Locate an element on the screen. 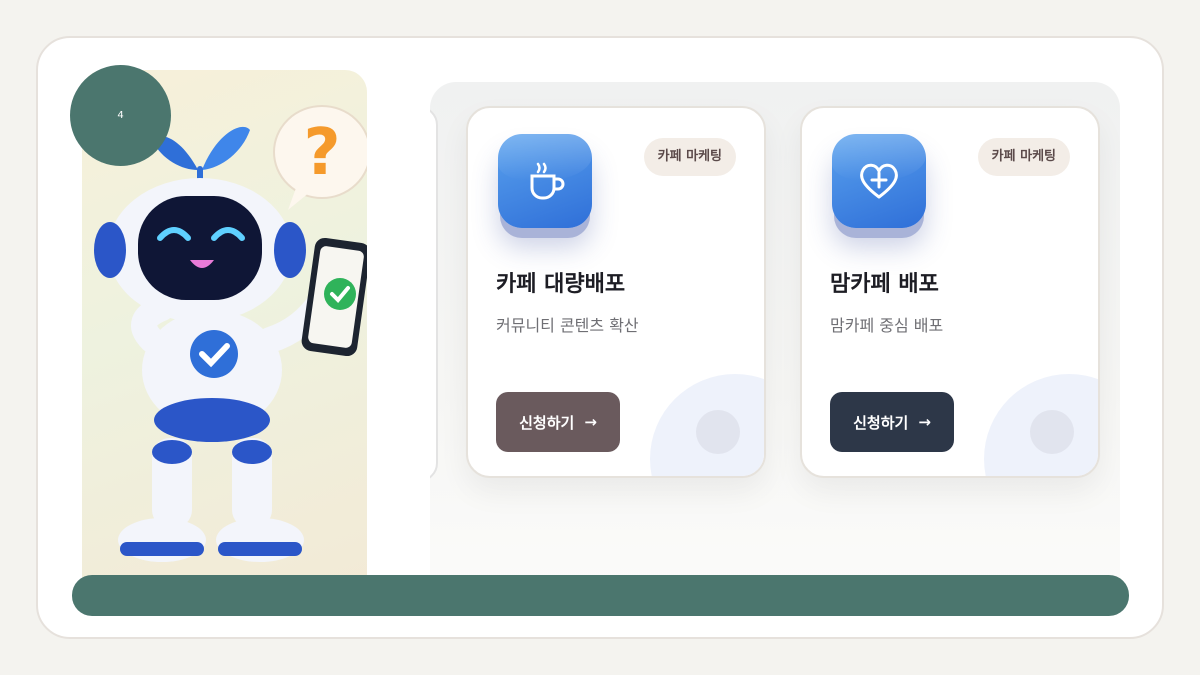 This screenshot has height=675, width=1200. service-card-cafe-mass: 카페 마케팅 카페 대량배포 커뮤니티 콘텐츠 확산 신청하기 → is located at coordinates (616, 292).